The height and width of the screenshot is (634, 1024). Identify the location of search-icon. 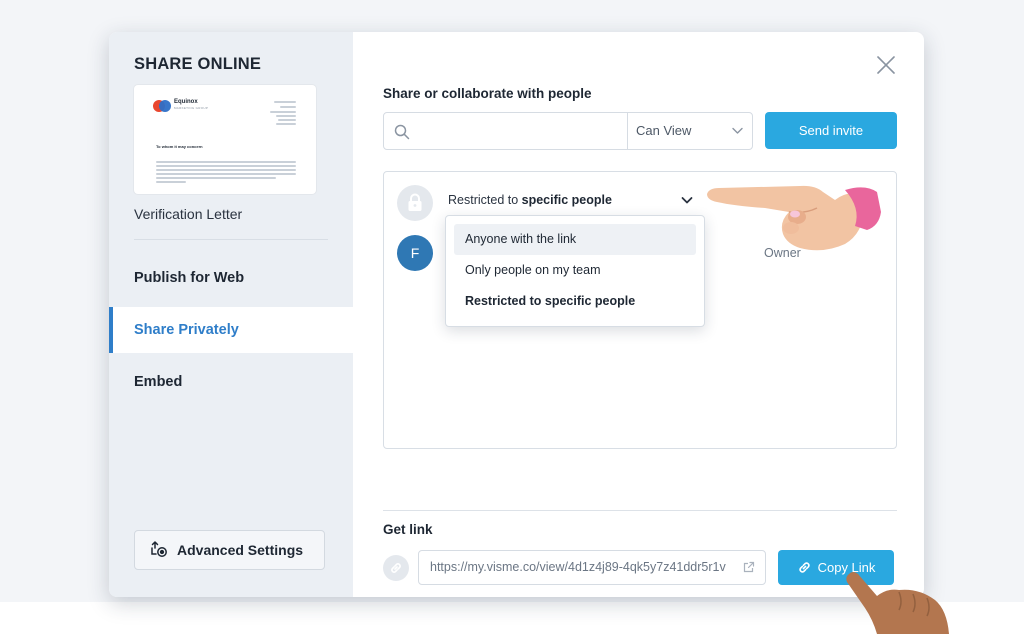
(402, 132).